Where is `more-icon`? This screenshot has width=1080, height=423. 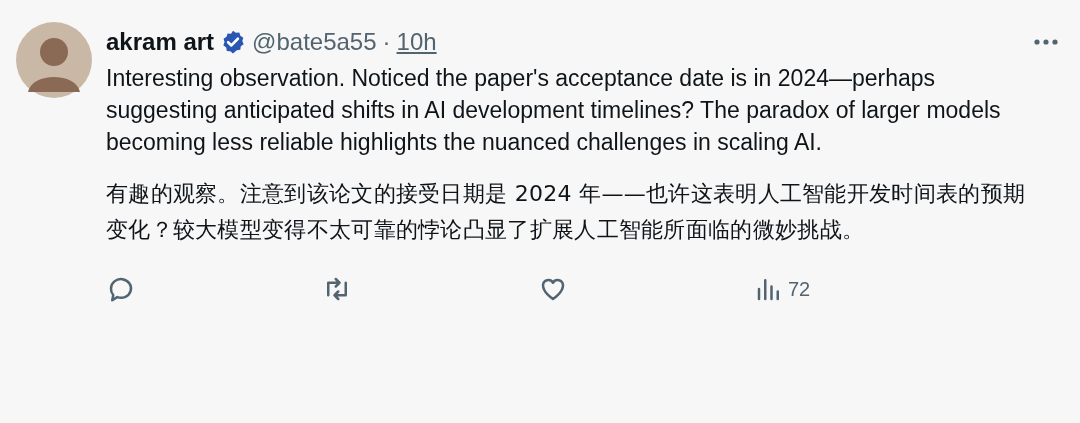 more-icon is located at coordinates (1046, 42).